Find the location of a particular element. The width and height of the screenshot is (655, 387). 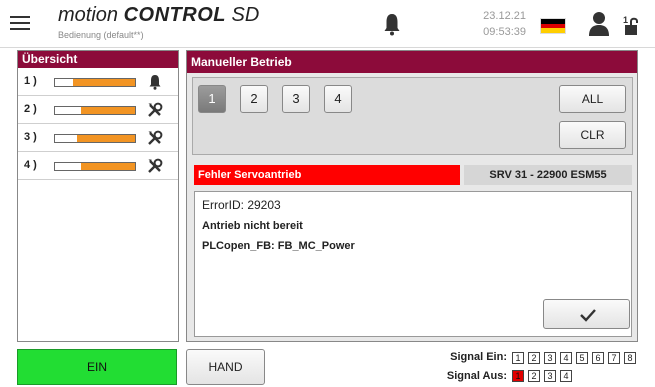

datetime: 23.12.21 09:53:39 is located at coordinates (498, 24).